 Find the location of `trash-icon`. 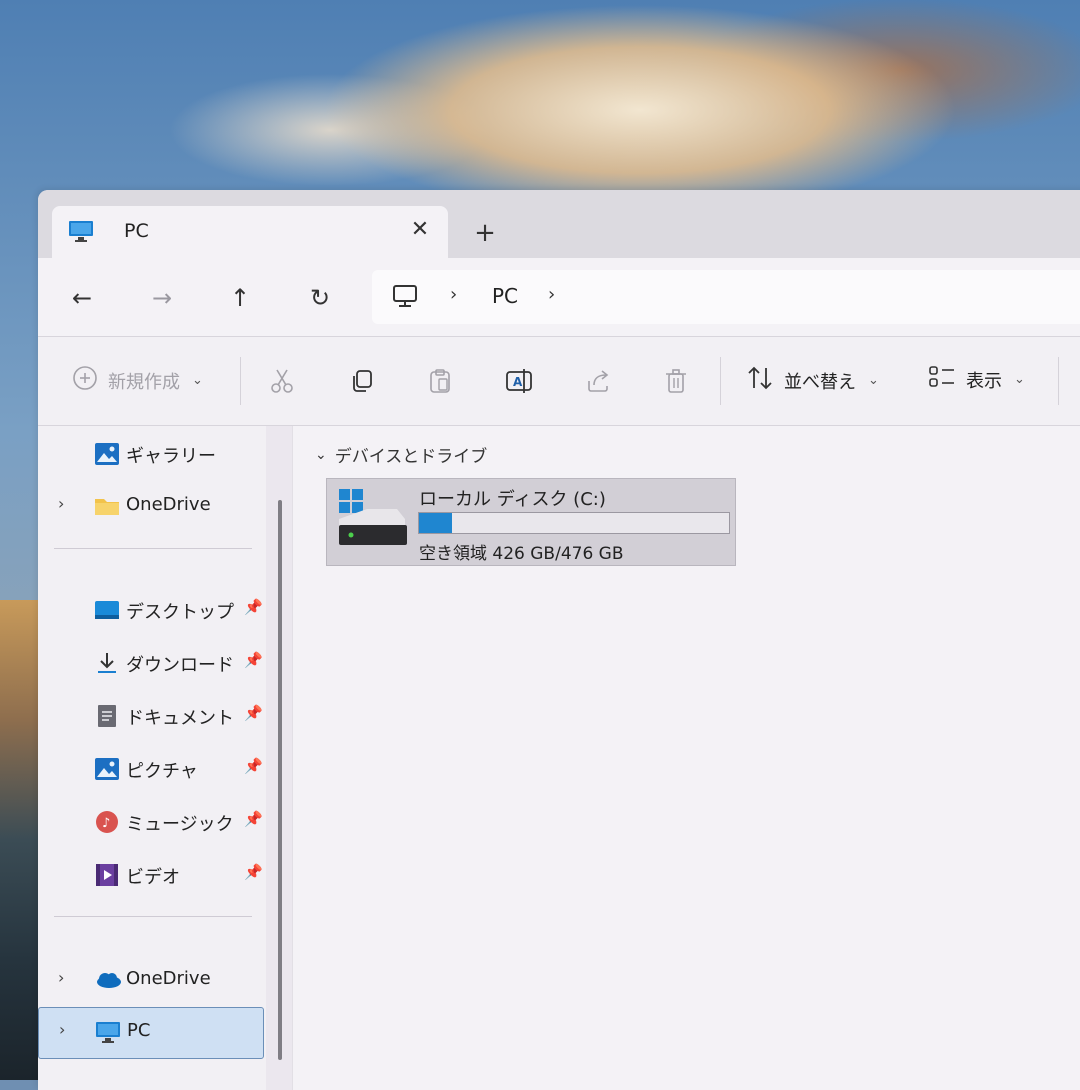

trash-icon is located at coordinates (676, 381).